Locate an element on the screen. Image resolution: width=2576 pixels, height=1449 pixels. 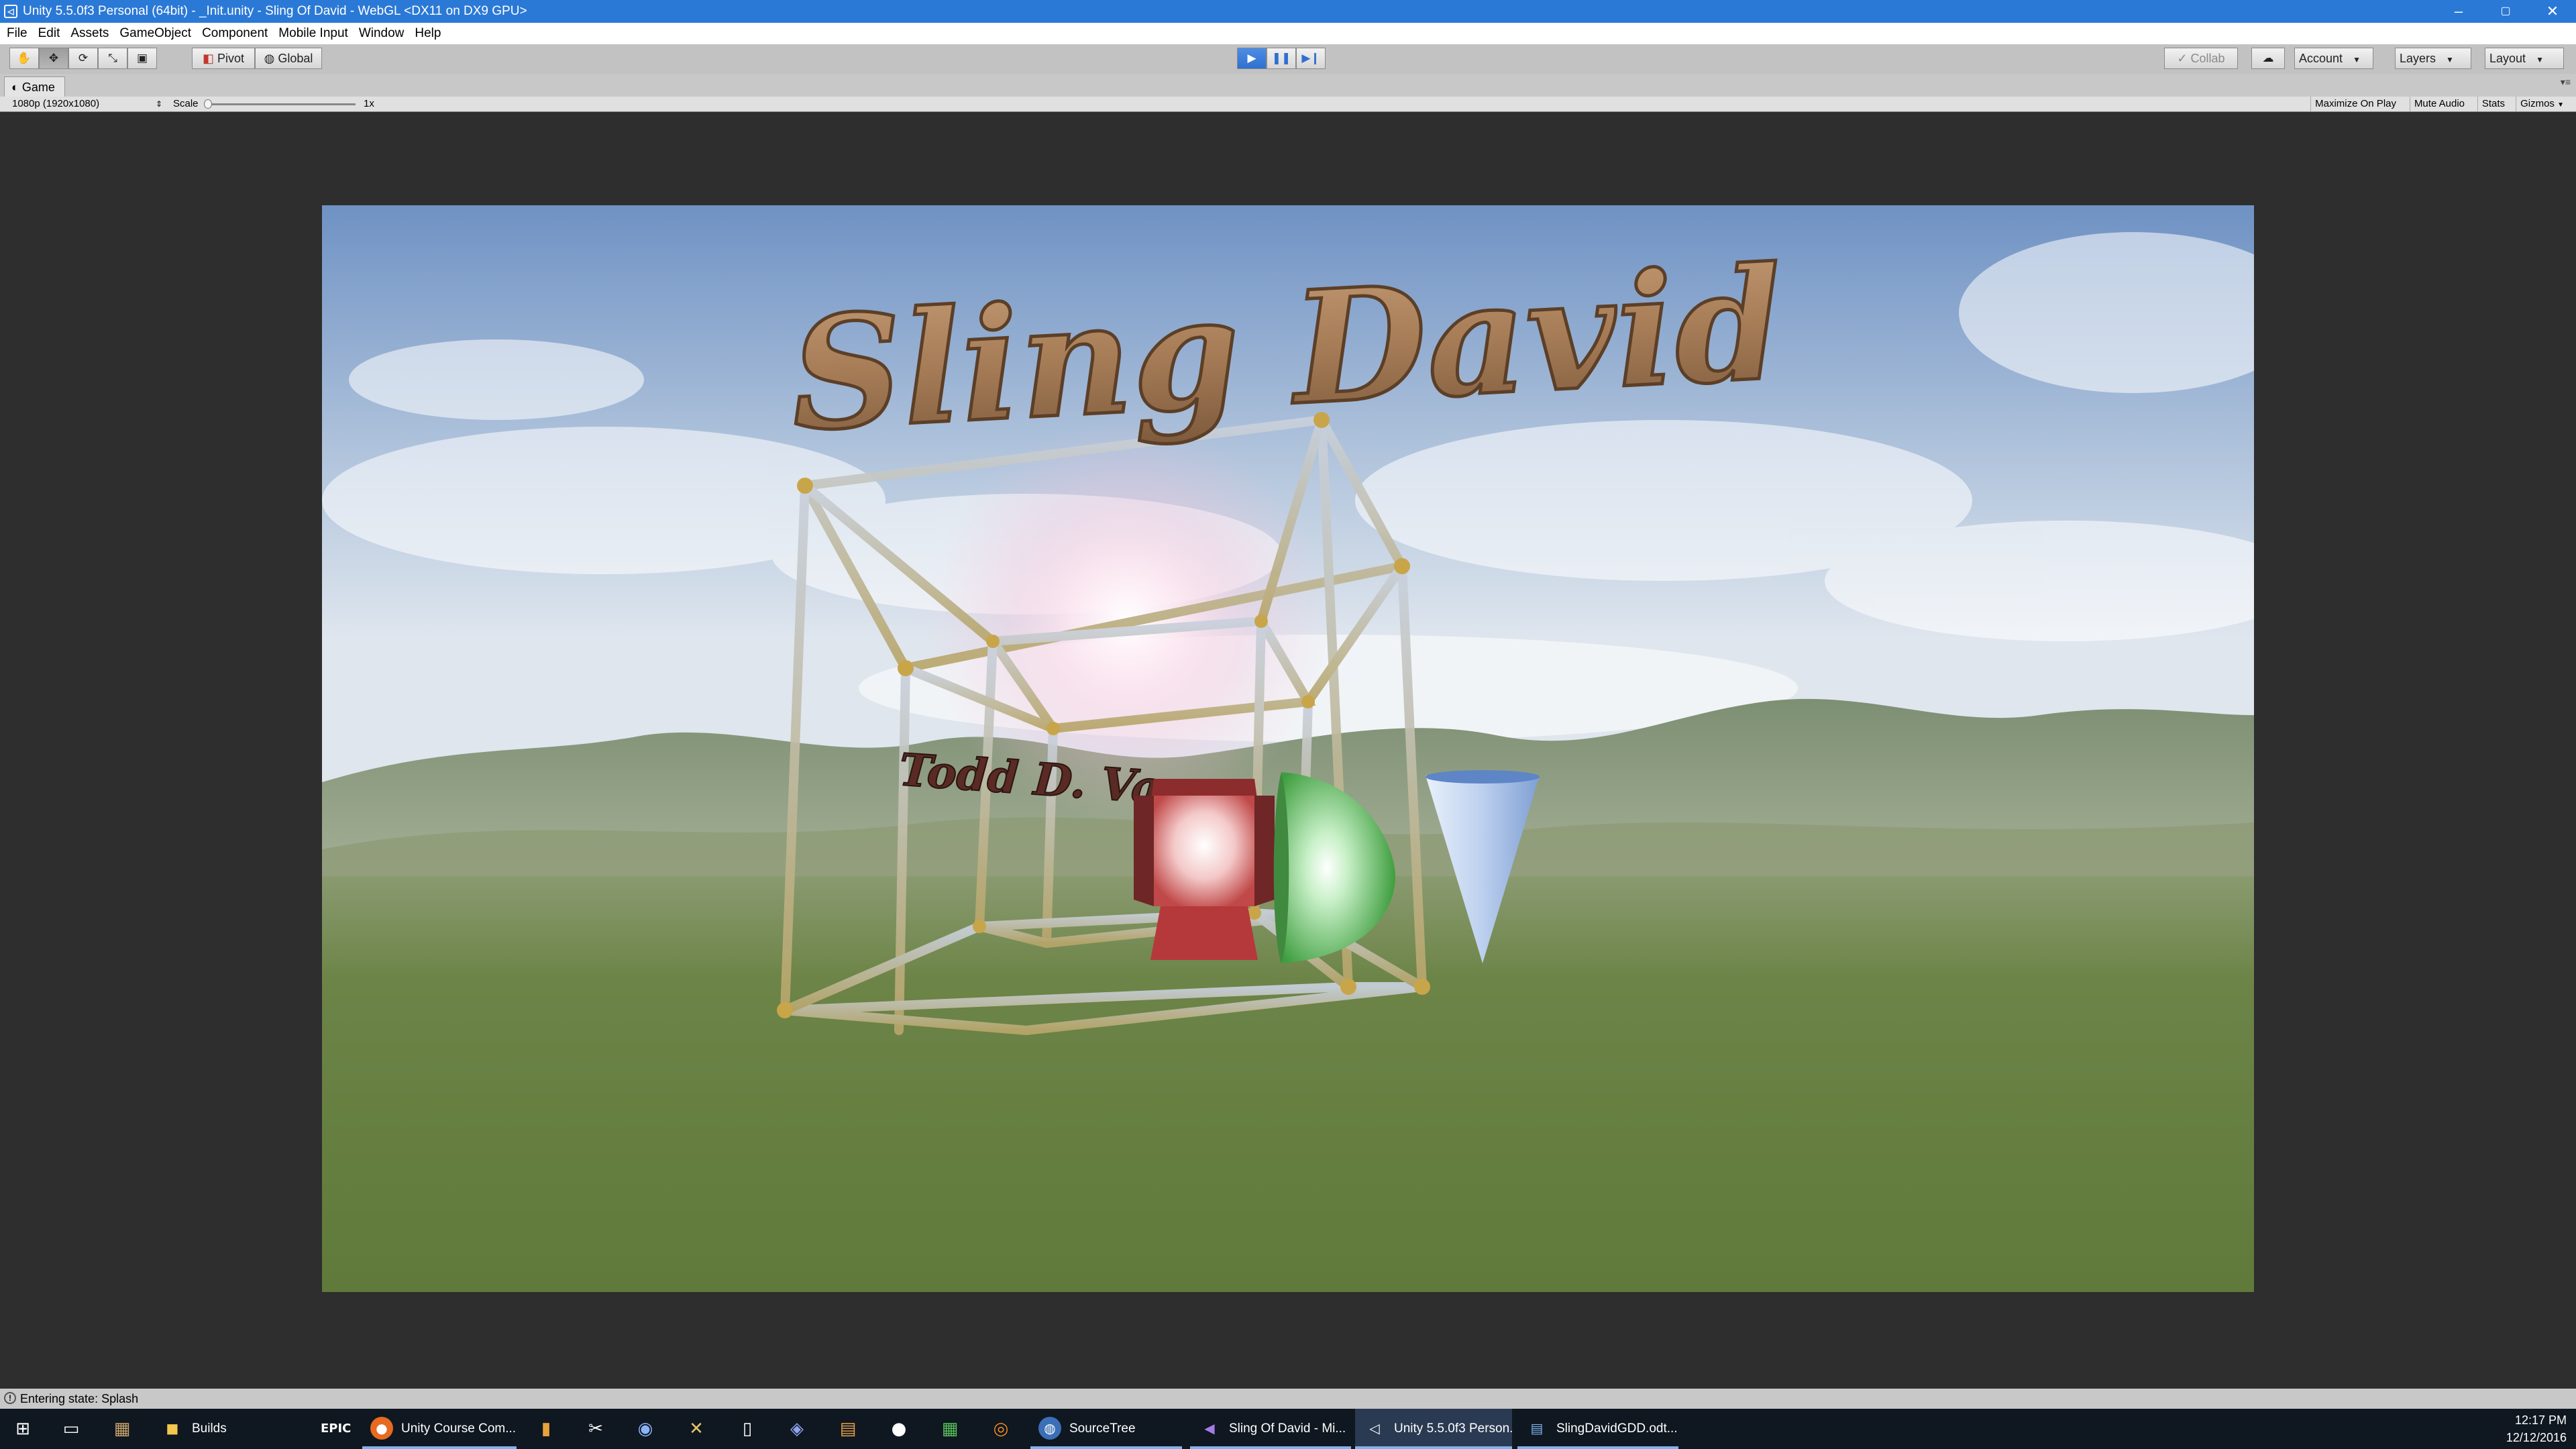
file-app-icon: ▯ is located at coordinates (747, 1429).